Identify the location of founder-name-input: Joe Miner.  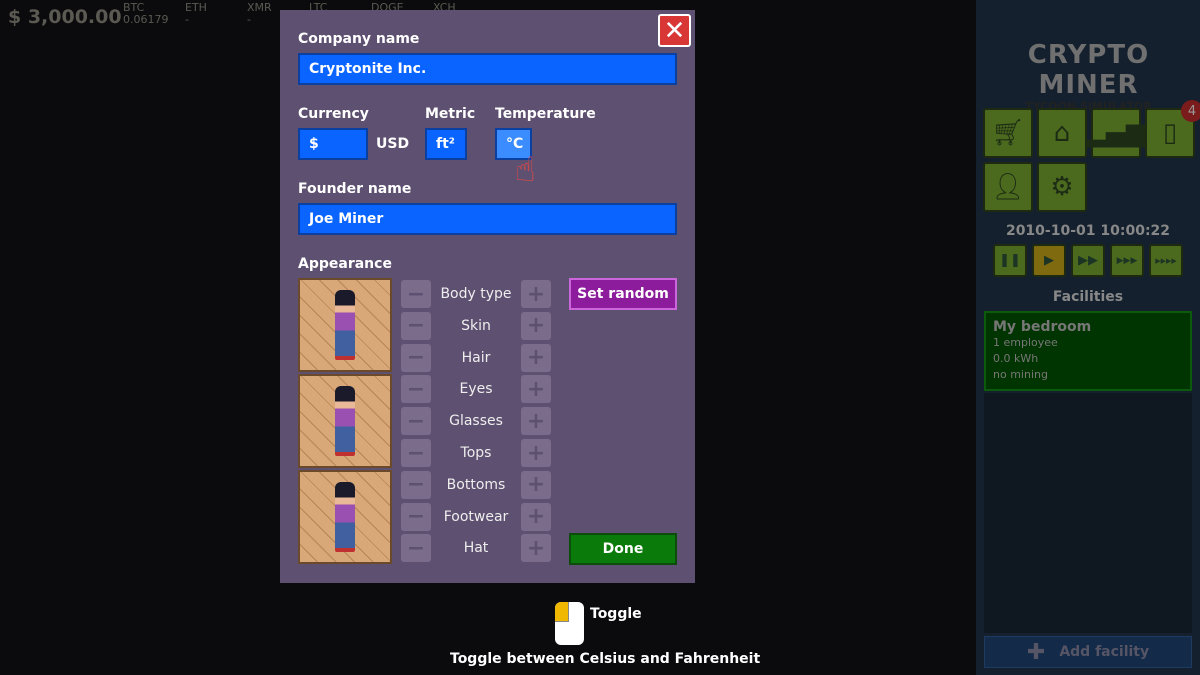
(487, 219).